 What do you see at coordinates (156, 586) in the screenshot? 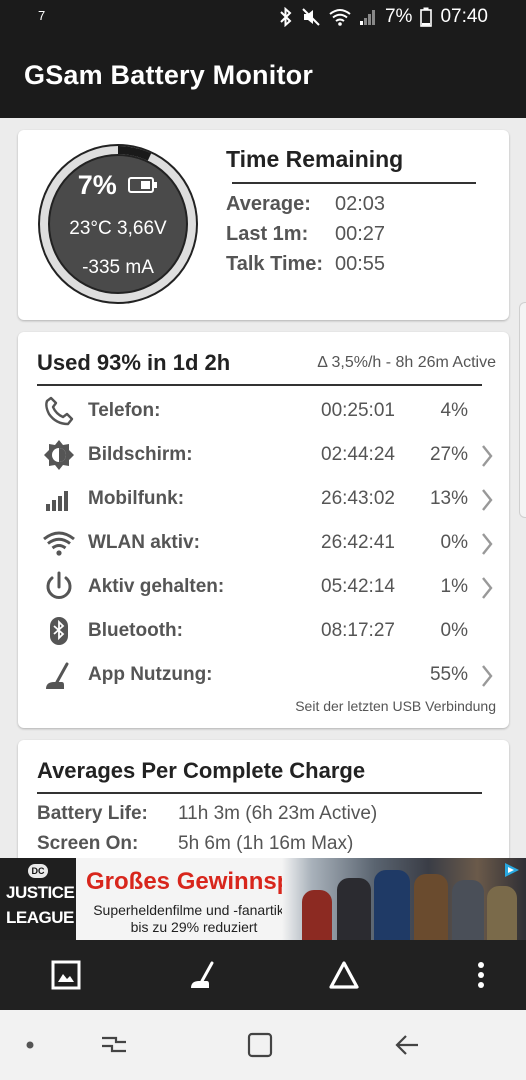
I see `usage-label: Aktiv gehalten:` at bounding box center [156, 586].